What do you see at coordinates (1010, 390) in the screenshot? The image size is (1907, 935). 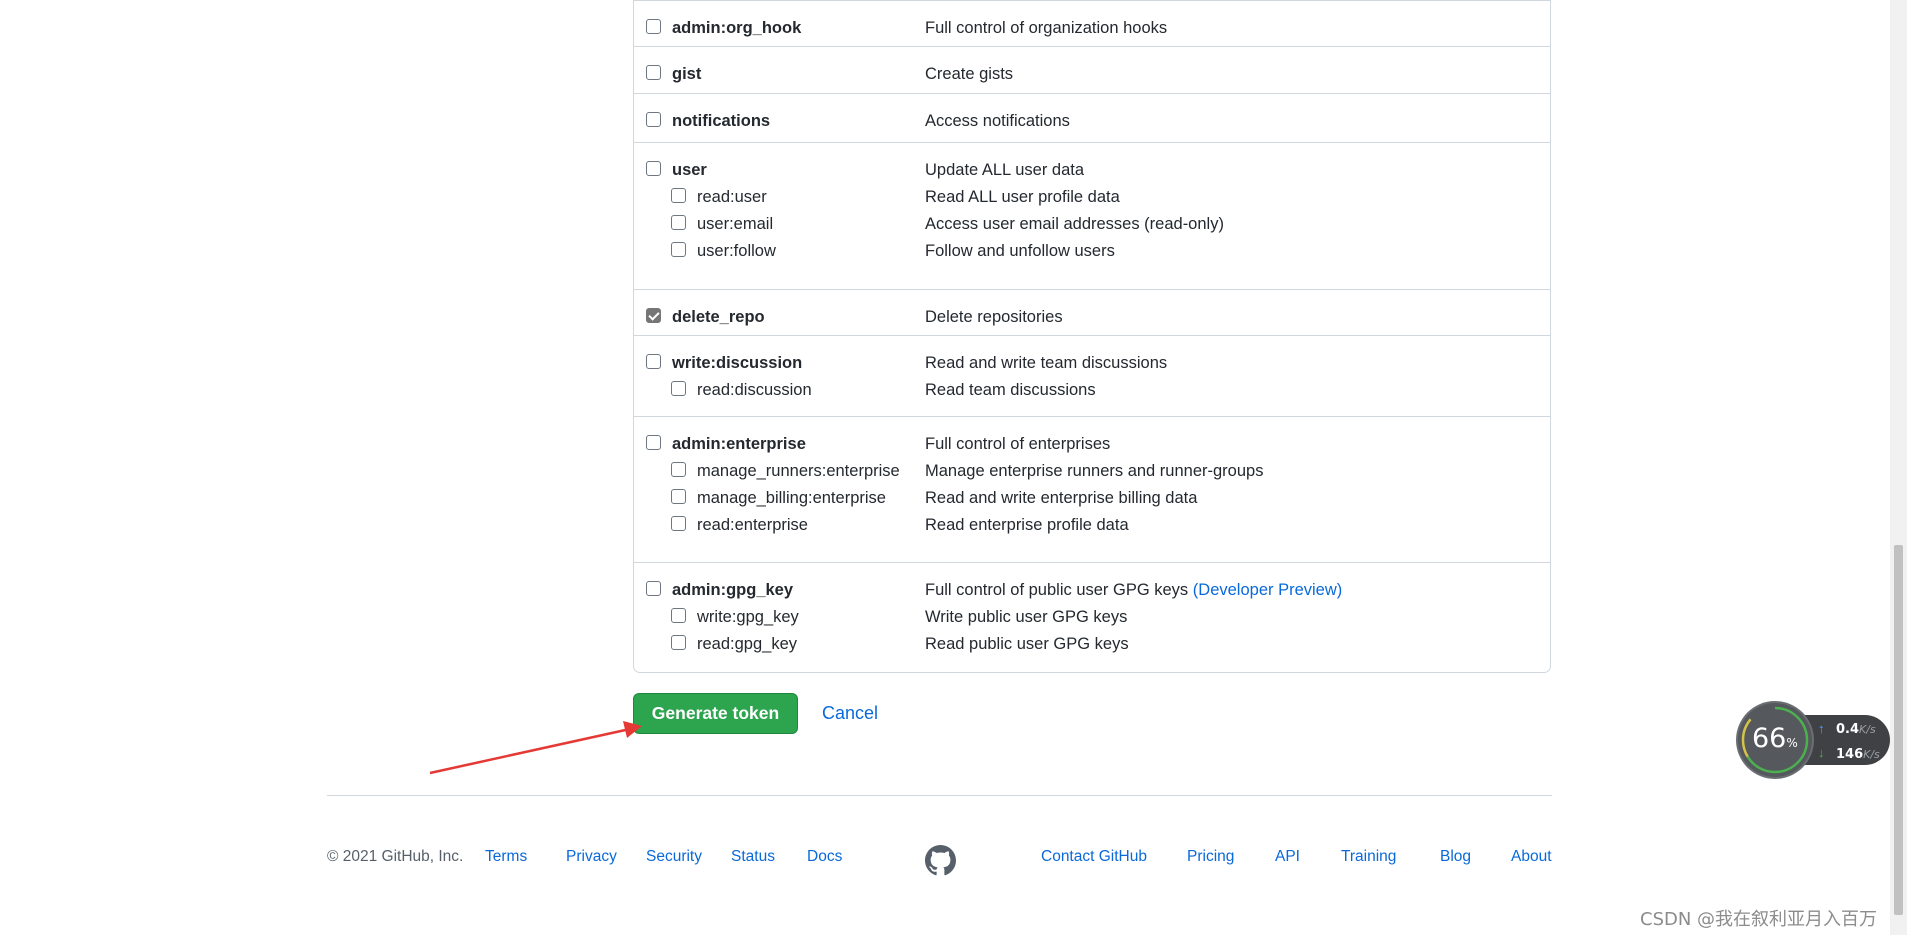 I see `scope-description: Read team discussions` at bounding box center [1010, 390].